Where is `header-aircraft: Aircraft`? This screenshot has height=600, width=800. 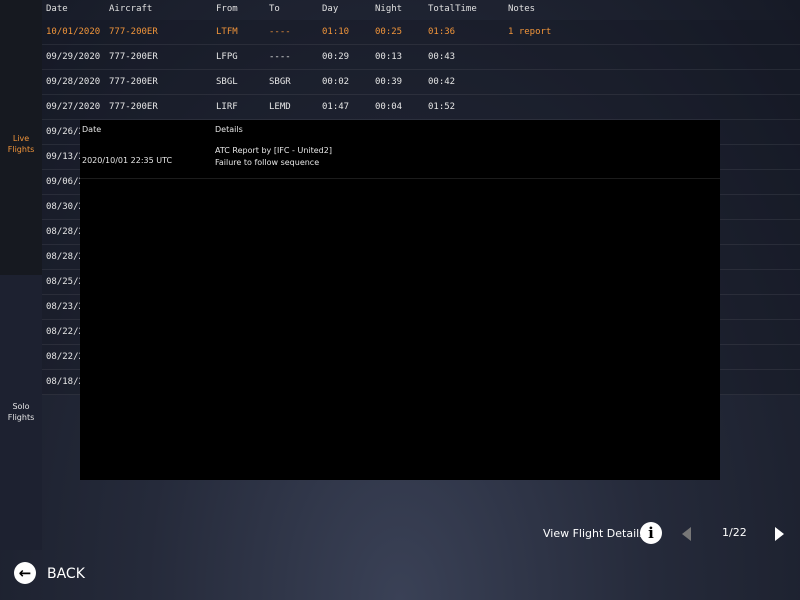 header-aircraft: Aircraft is located at coordinates (131, 9).